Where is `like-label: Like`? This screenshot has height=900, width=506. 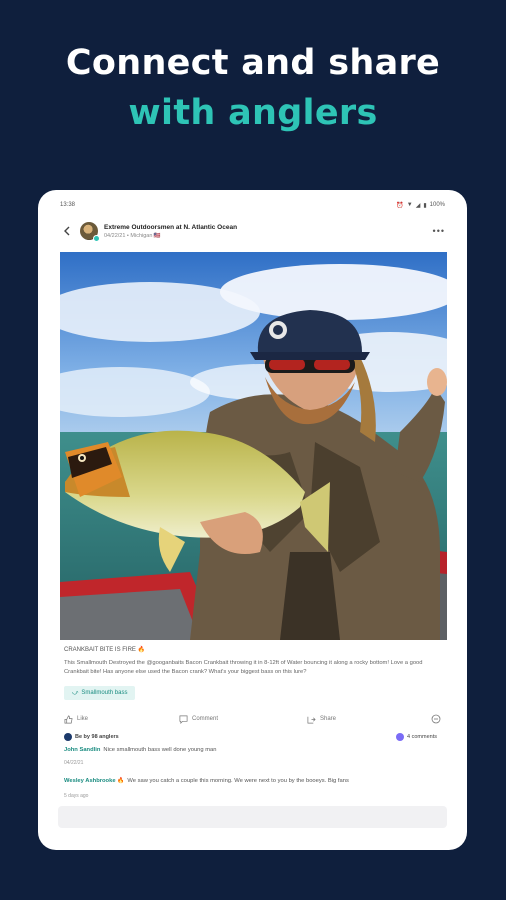 like-label: Like is located at coordinates (83, 719).